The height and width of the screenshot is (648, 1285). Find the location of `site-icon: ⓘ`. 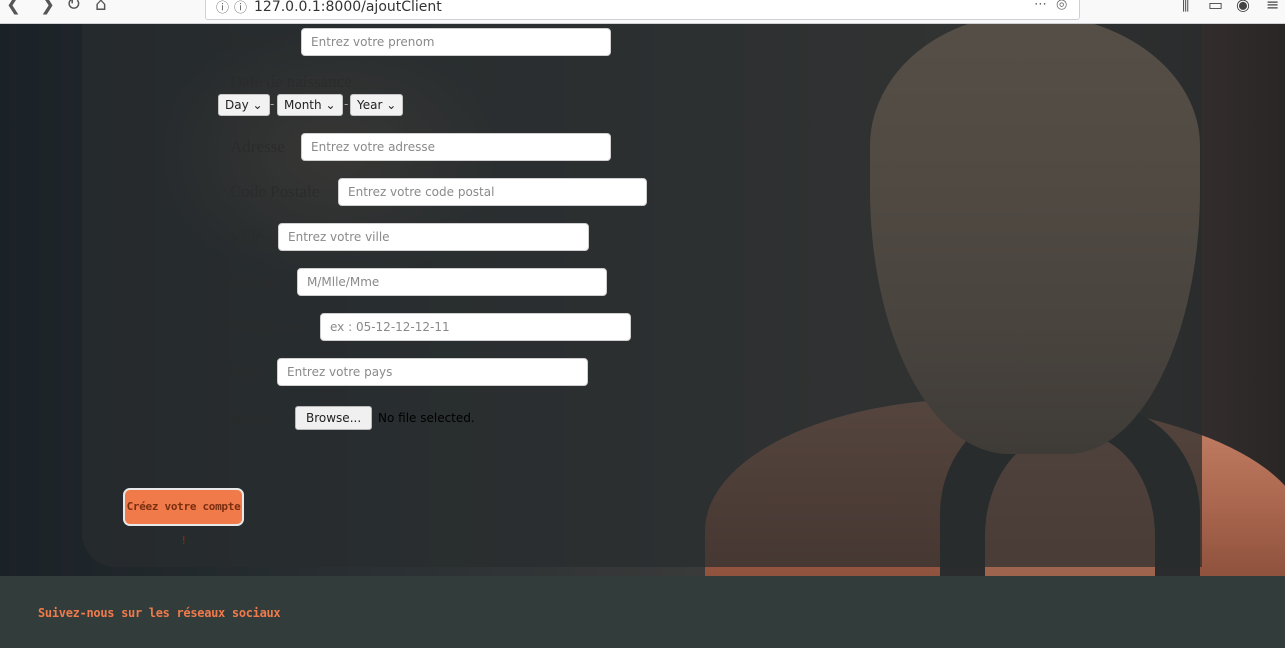

site-icon: ⓘ is located at coordinates (240, 8).